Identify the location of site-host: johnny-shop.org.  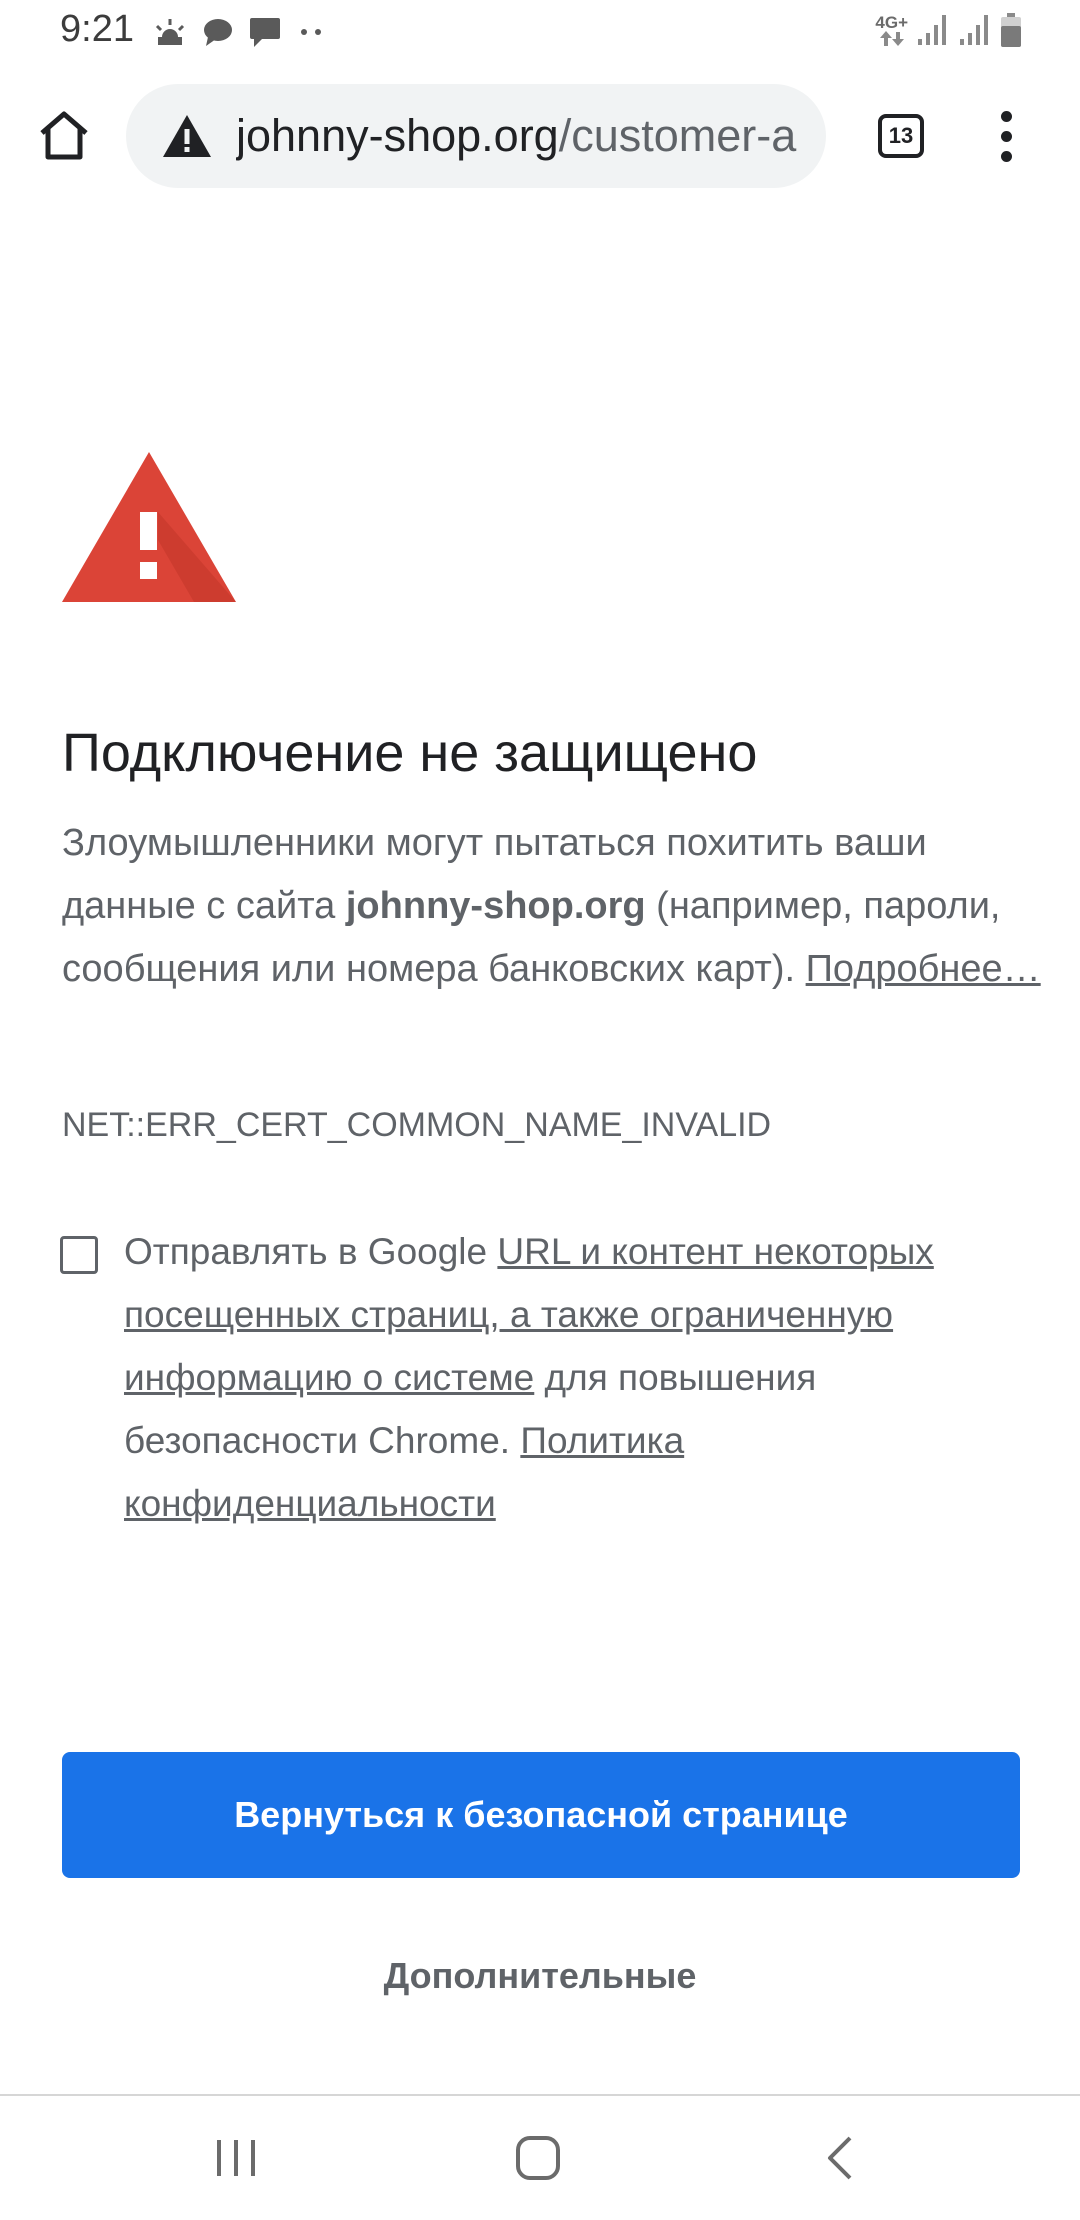
(495, 906).